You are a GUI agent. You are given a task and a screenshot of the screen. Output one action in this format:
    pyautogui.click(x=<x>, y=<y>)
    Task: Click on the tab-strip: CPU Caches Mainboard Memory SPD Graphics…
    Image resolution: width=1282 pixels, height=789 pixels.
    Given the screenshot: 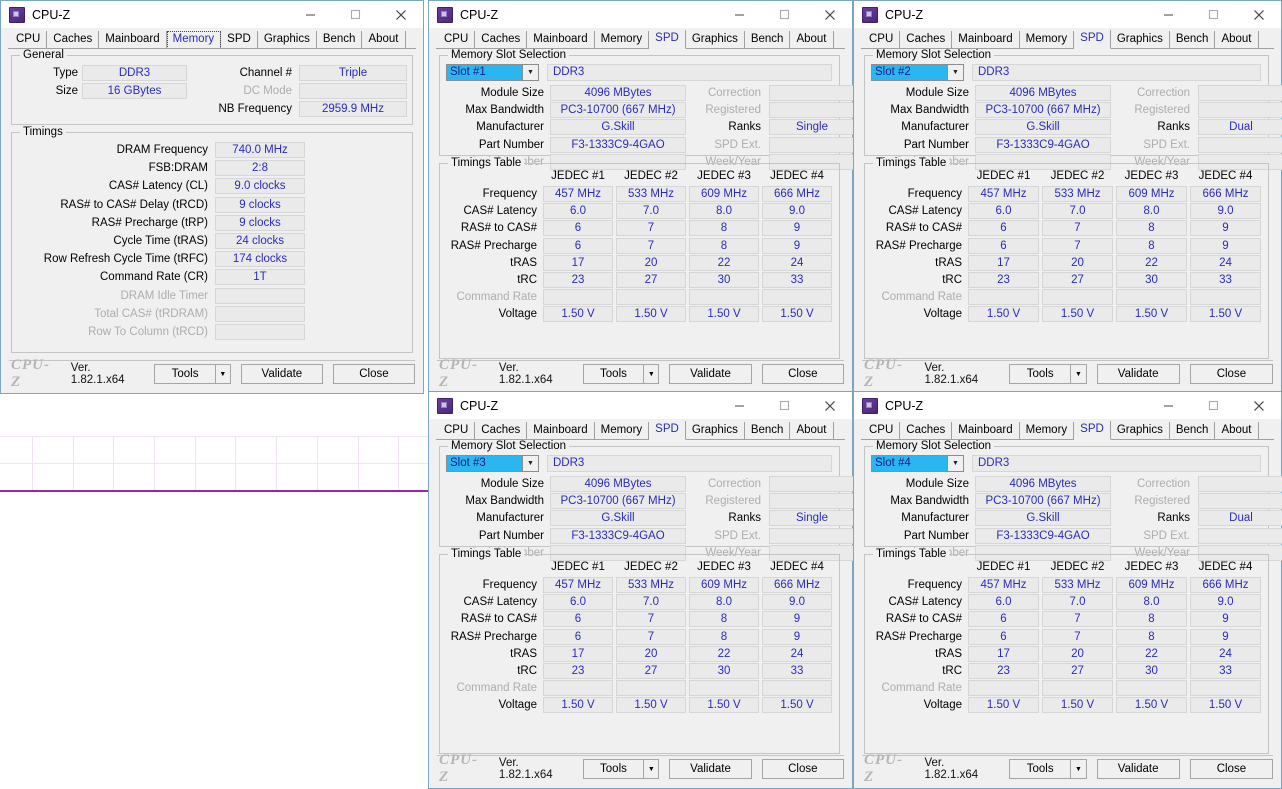 What is the action you would take?
    pyautogui.click(x=212, y=38)
    